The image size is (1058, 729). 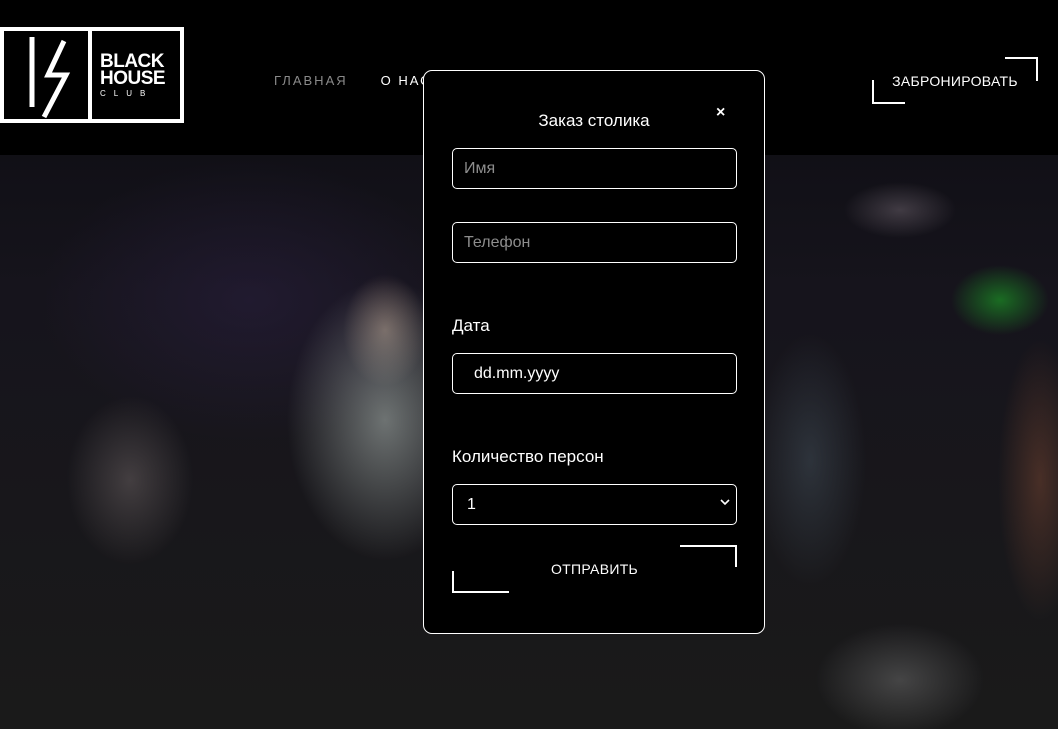 I want to click on book-table-label: ЗАБРОНИРОВАТЬ, so click(x=955, y=80).